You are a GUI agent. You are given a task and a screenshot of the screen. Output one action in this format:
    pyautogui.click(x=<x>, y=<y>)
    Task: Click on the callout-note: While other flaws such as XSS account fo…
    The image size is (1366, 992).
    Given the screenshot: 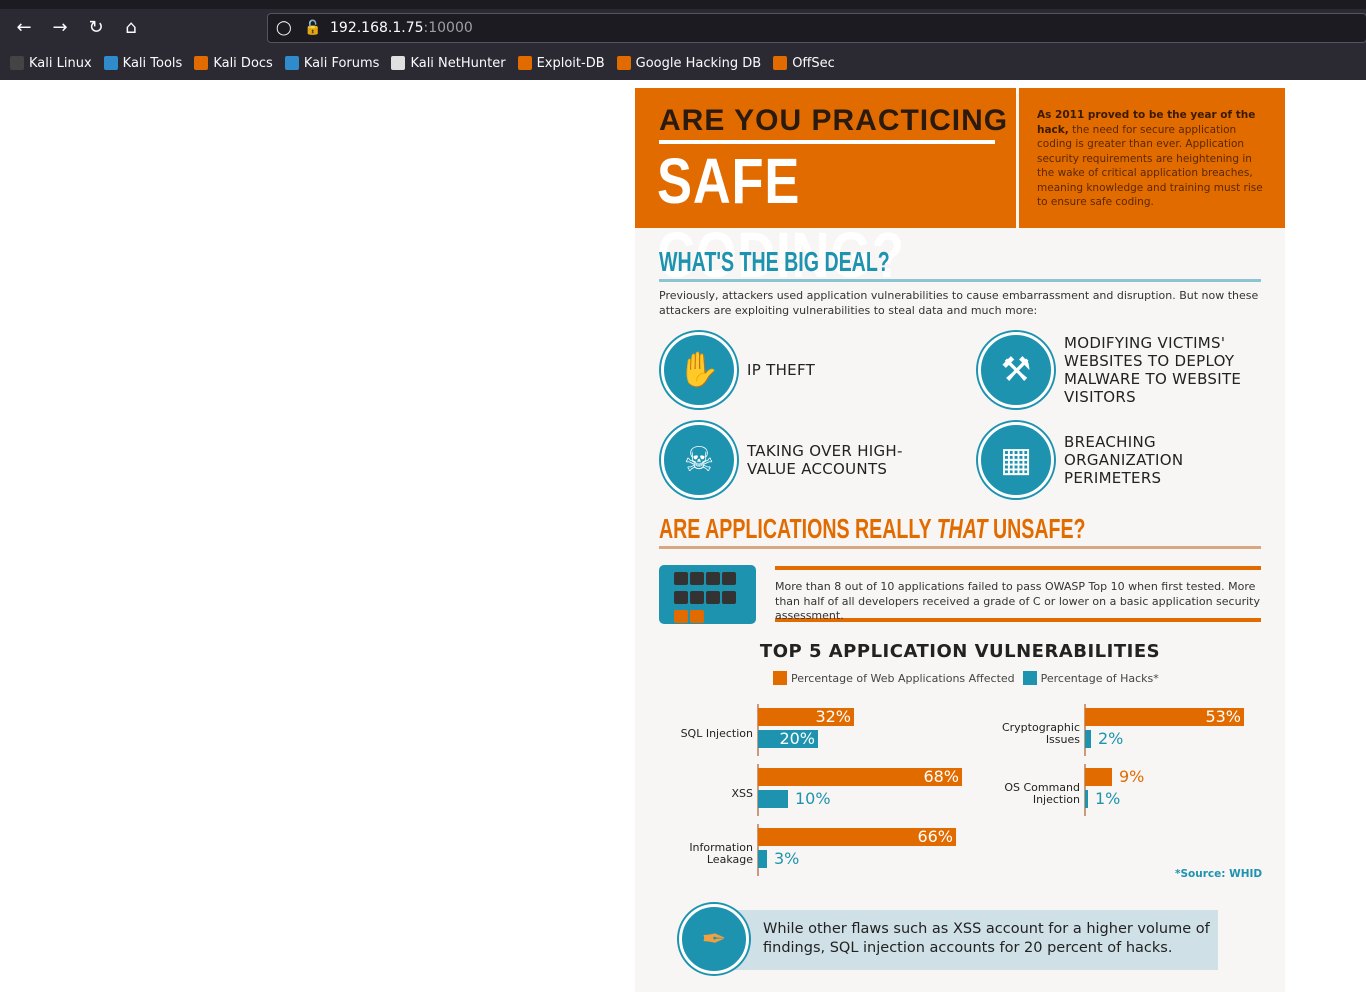 What is the action you would take?
    pyautogui.click(x=969, y=940)
    